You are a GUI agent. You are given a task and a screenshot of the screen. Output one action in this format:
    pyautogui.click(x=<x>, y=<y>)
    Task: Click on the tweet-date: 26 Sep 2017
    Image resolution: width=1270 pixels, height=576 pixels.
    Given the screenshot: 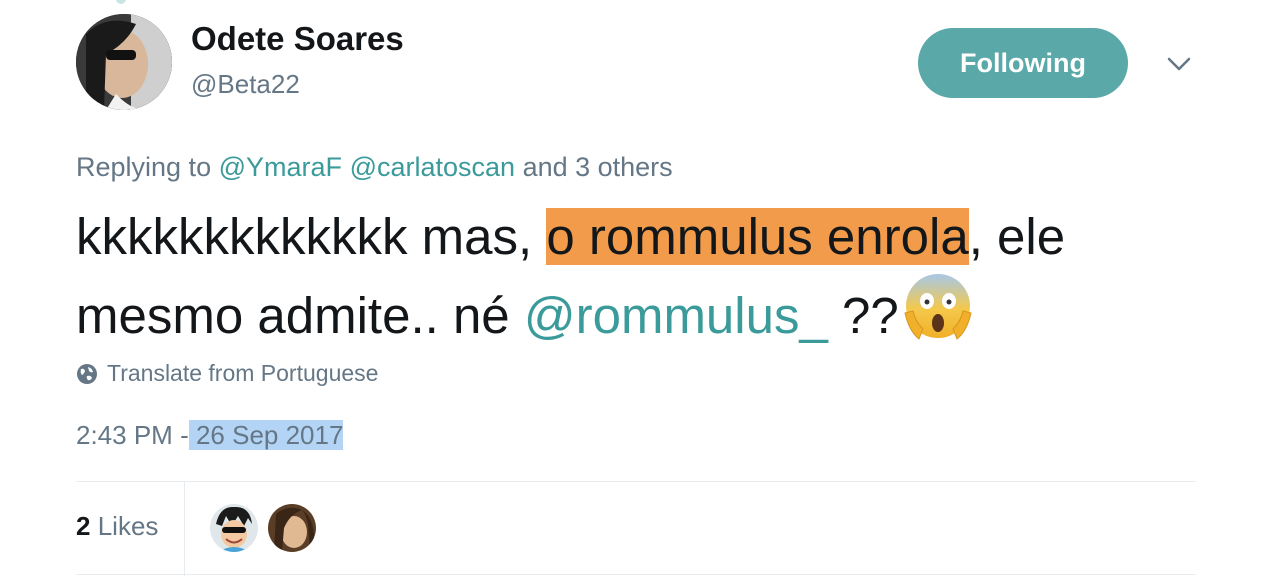 What is the action you would take?
    pyautogui.click(x=266, y=435)
    